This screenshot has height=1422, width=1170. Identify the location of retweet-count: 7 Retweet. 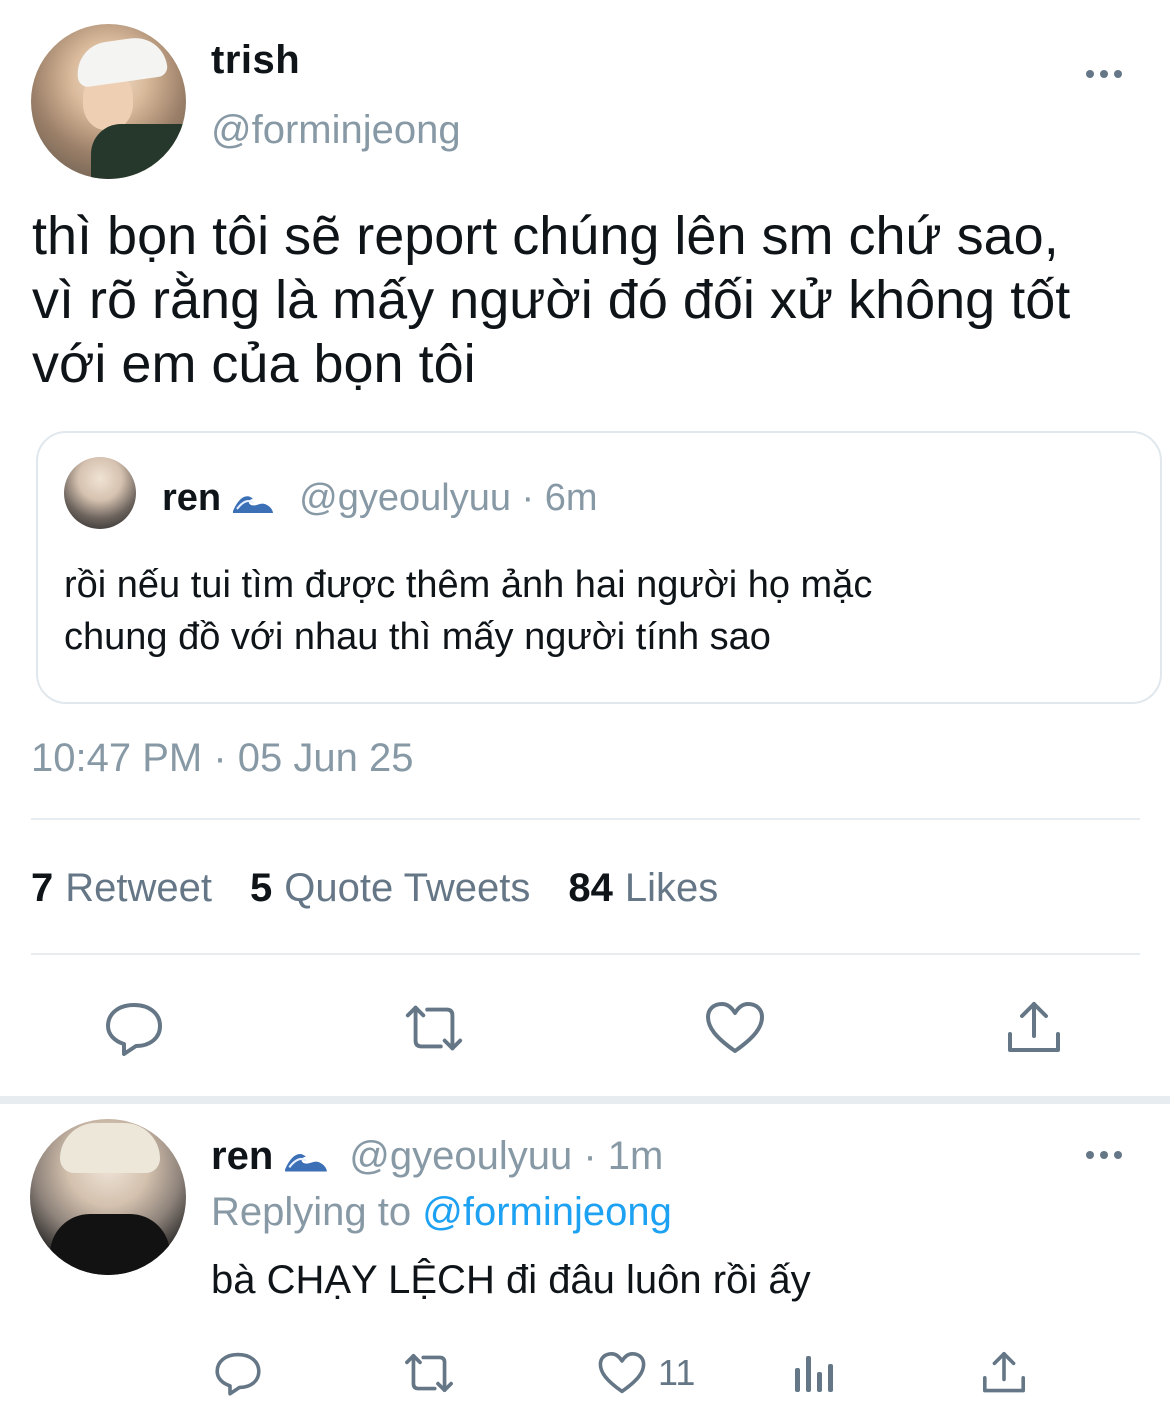
(121, 888).